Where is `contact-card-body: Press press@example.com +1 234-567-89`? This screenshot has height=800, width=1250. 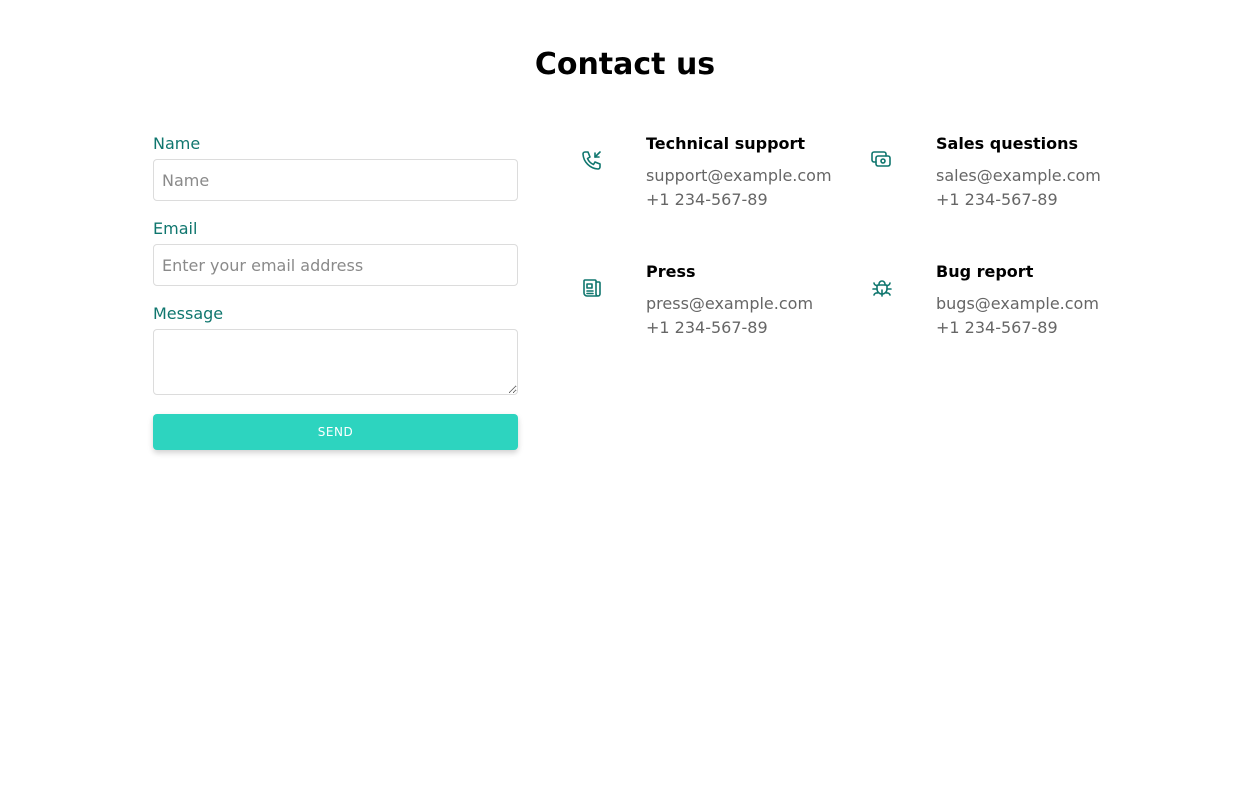 contact-card-body: Press press@example.com +1 234-567-89 is located at coordinates (729, 301).